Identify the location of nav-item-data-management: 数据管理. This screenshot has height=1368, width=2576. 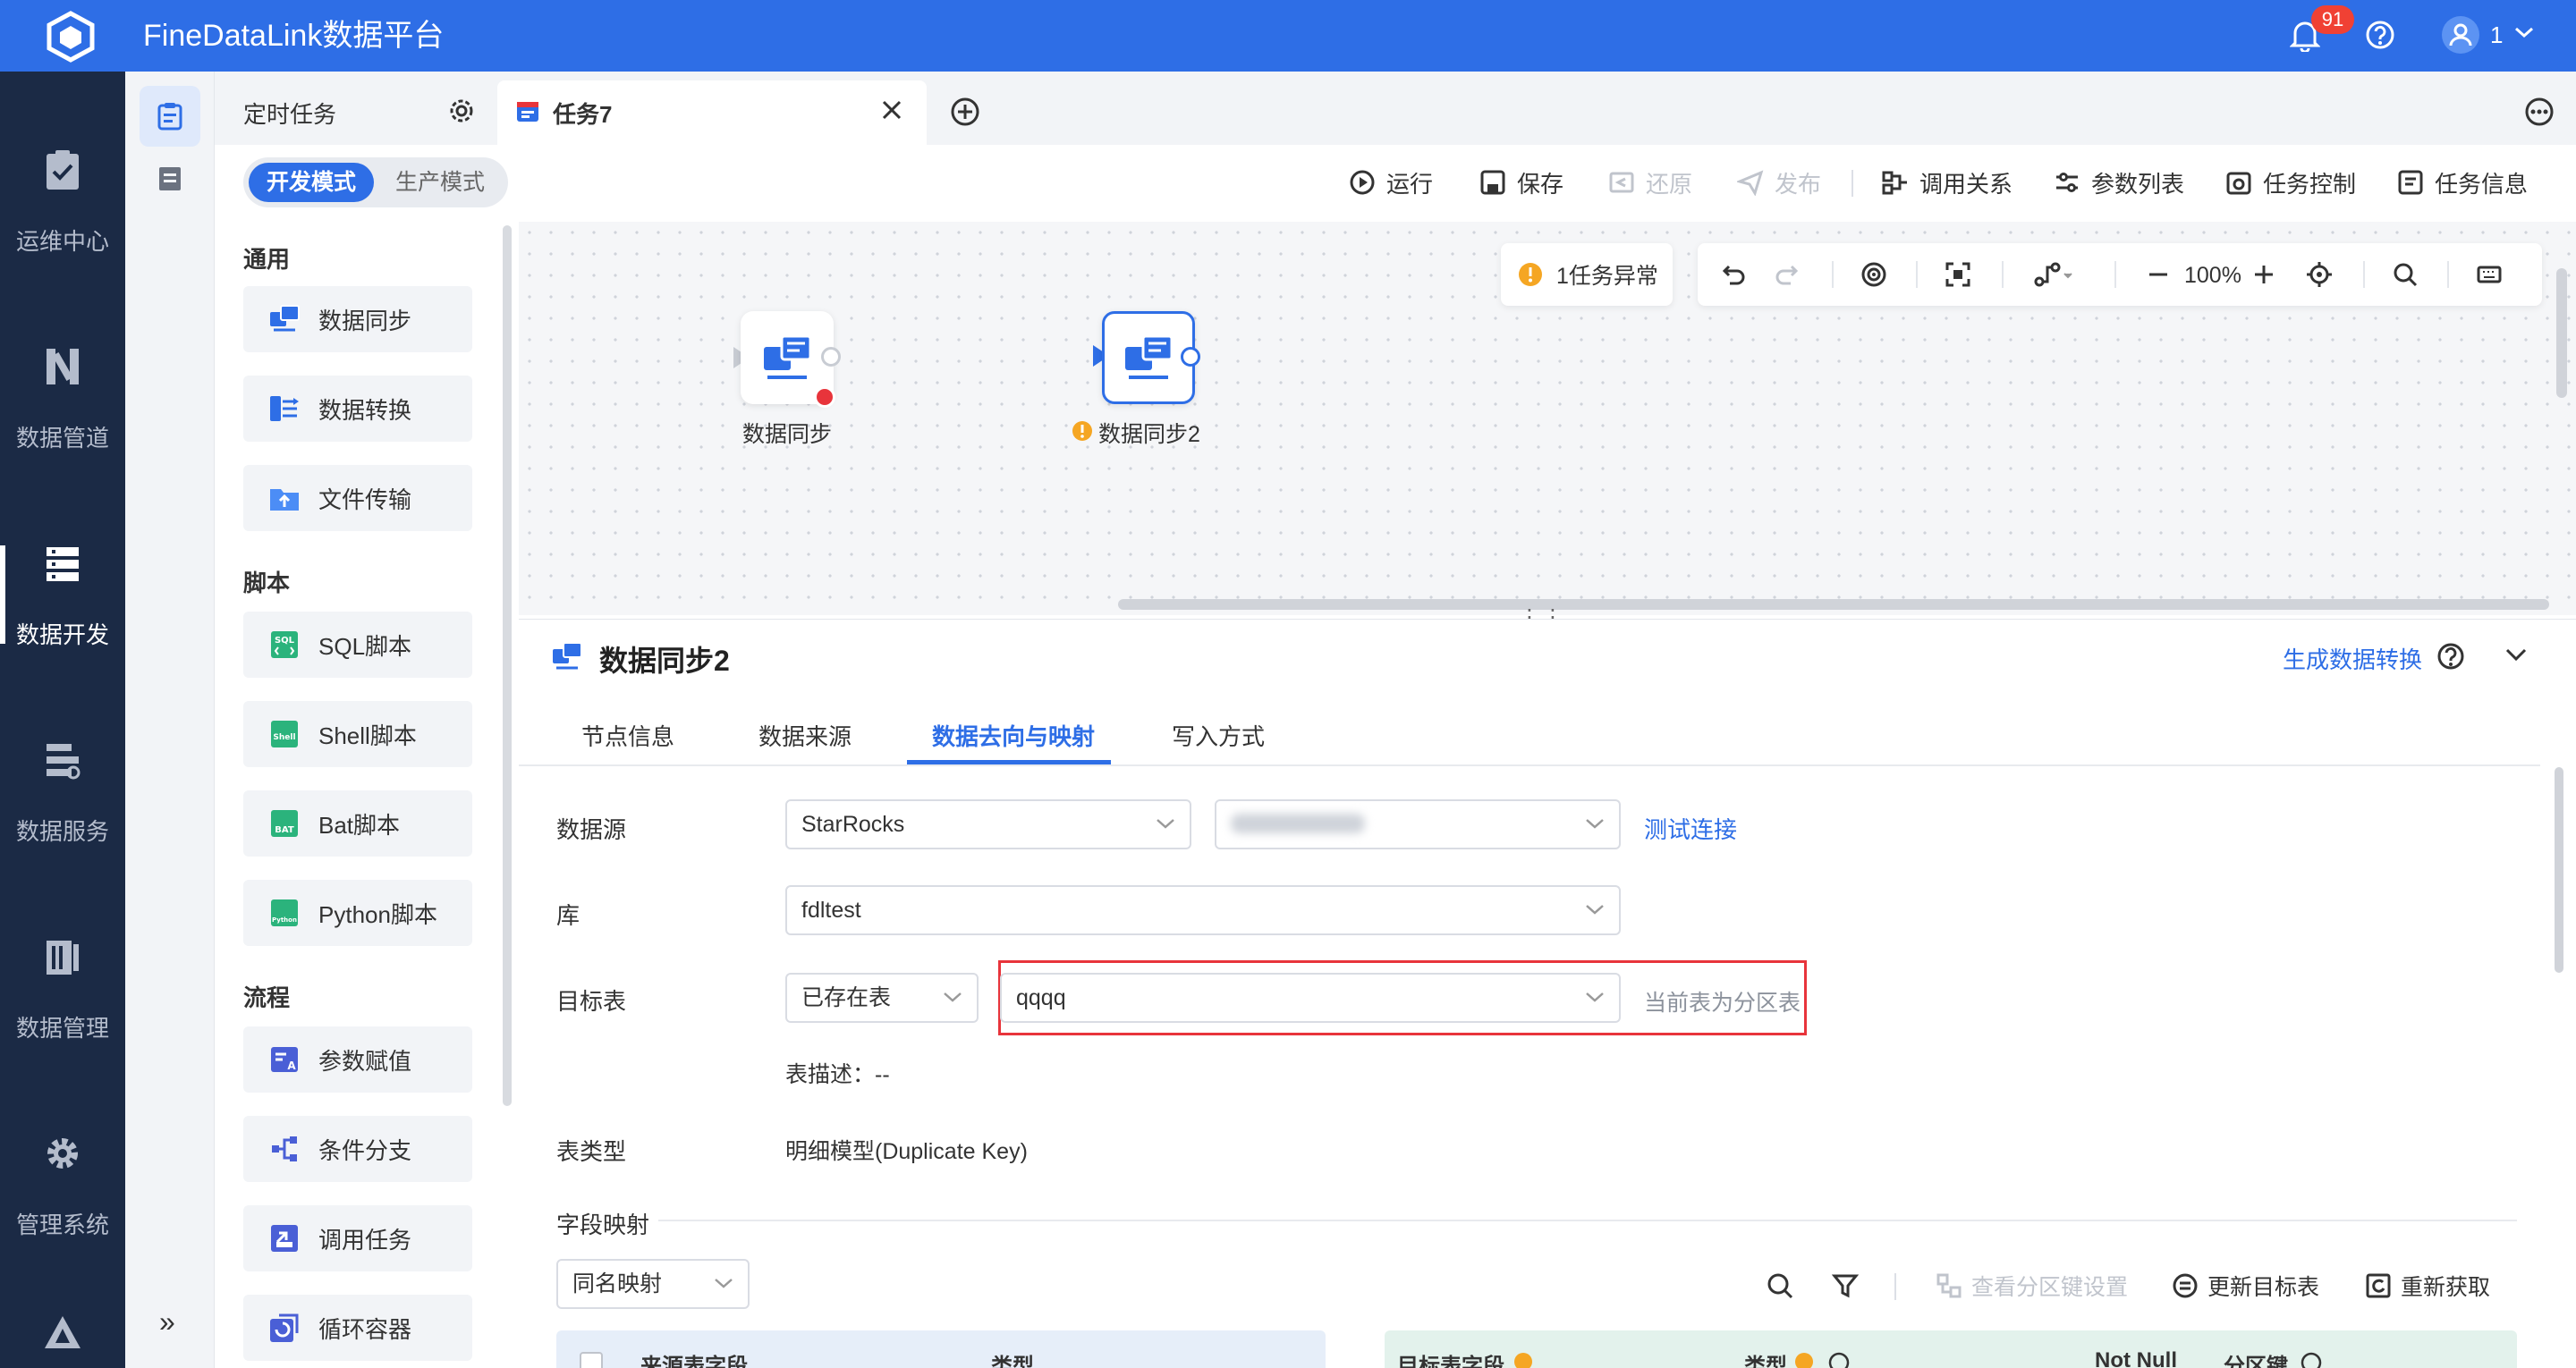
(62, 966).